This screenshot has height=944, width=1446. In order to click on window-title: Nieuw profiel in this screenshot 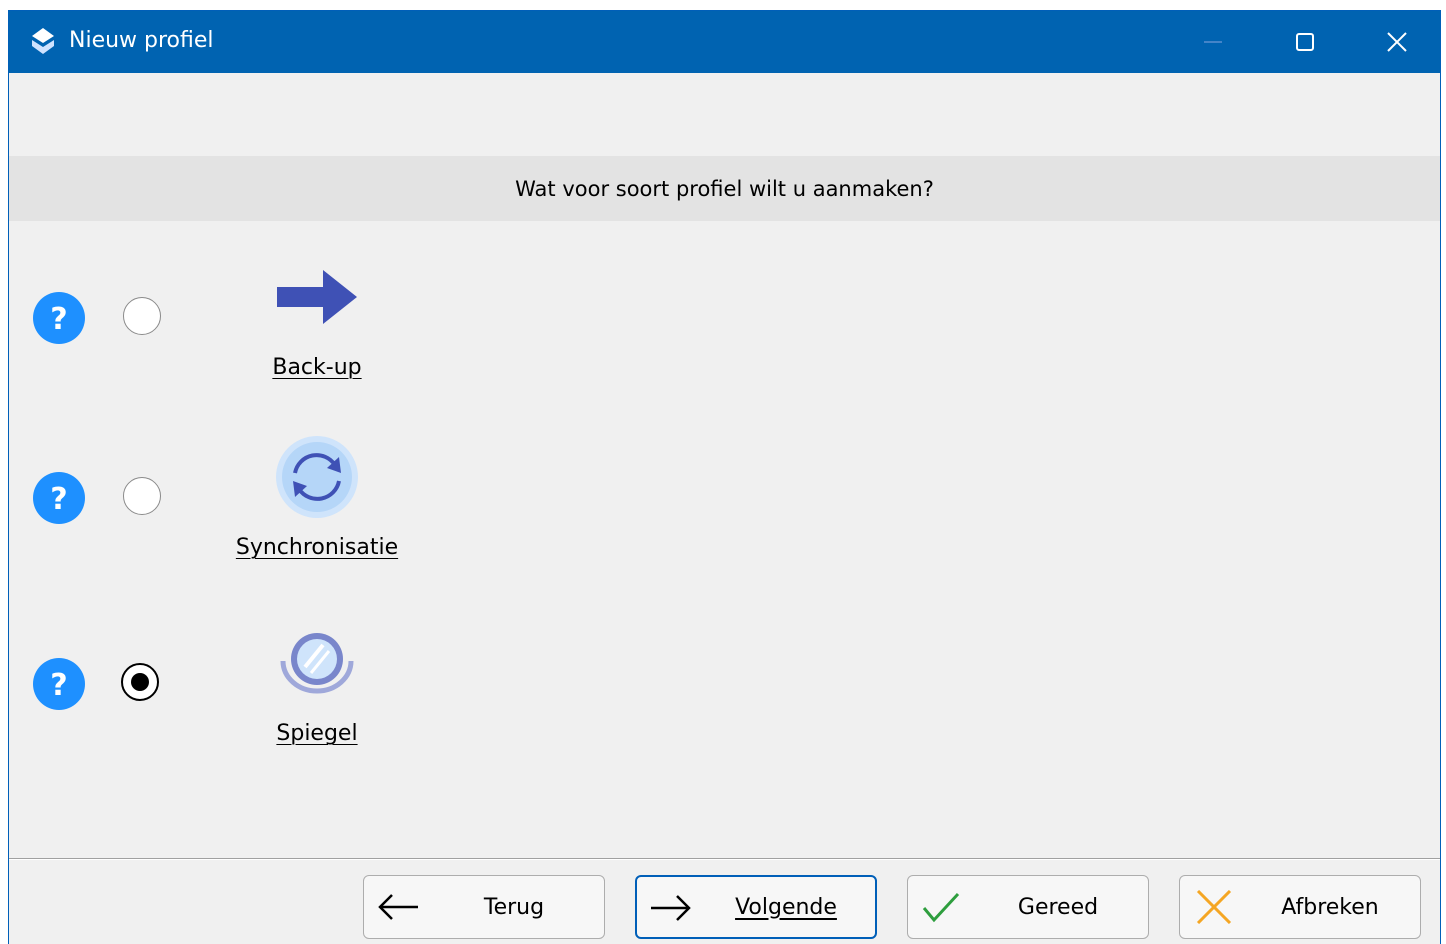, I will do `click(141, 40)`.